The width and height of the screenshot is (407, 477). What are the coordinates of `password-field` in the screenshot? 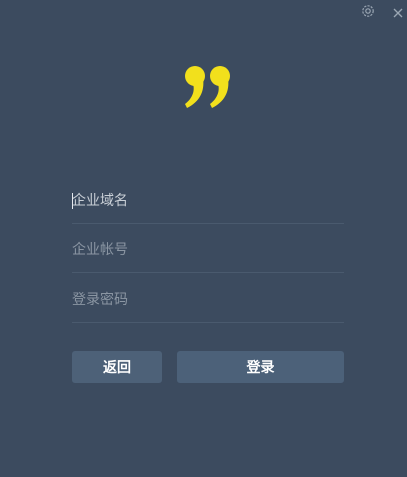 It's located at (208, 303).